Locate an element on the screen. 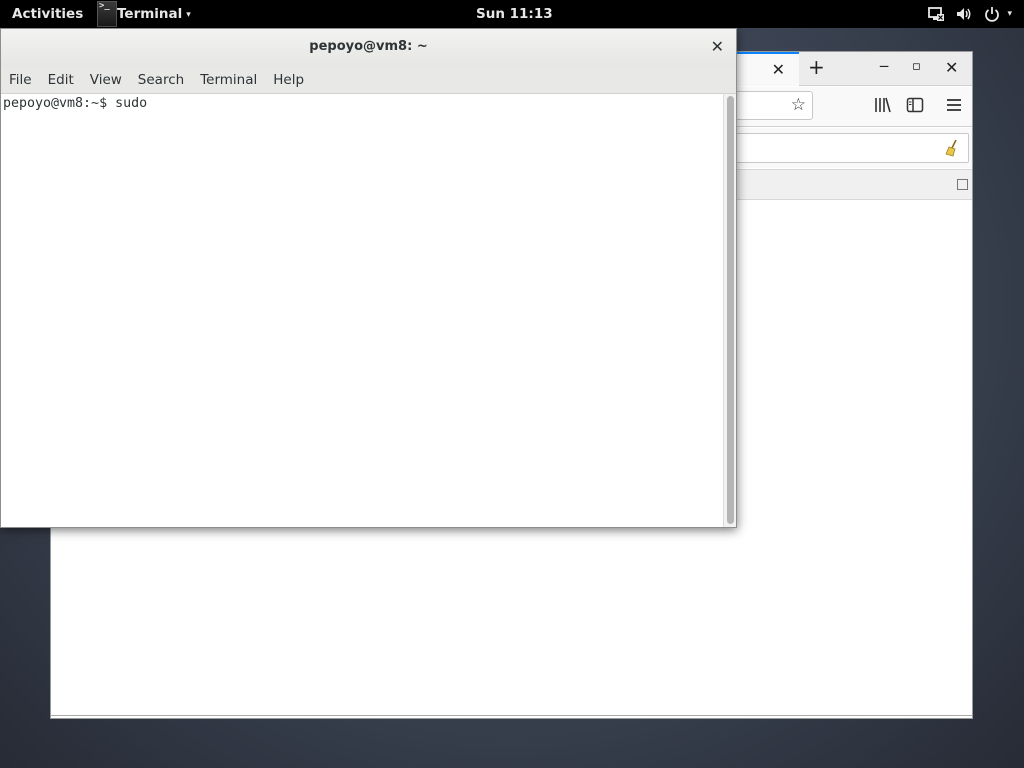 The height and width of the screenshot is (768, 1024). top-bar: Activities >_ Terminal ▾ Sun 11:13 ▾ is located at coordinates (512, 14).